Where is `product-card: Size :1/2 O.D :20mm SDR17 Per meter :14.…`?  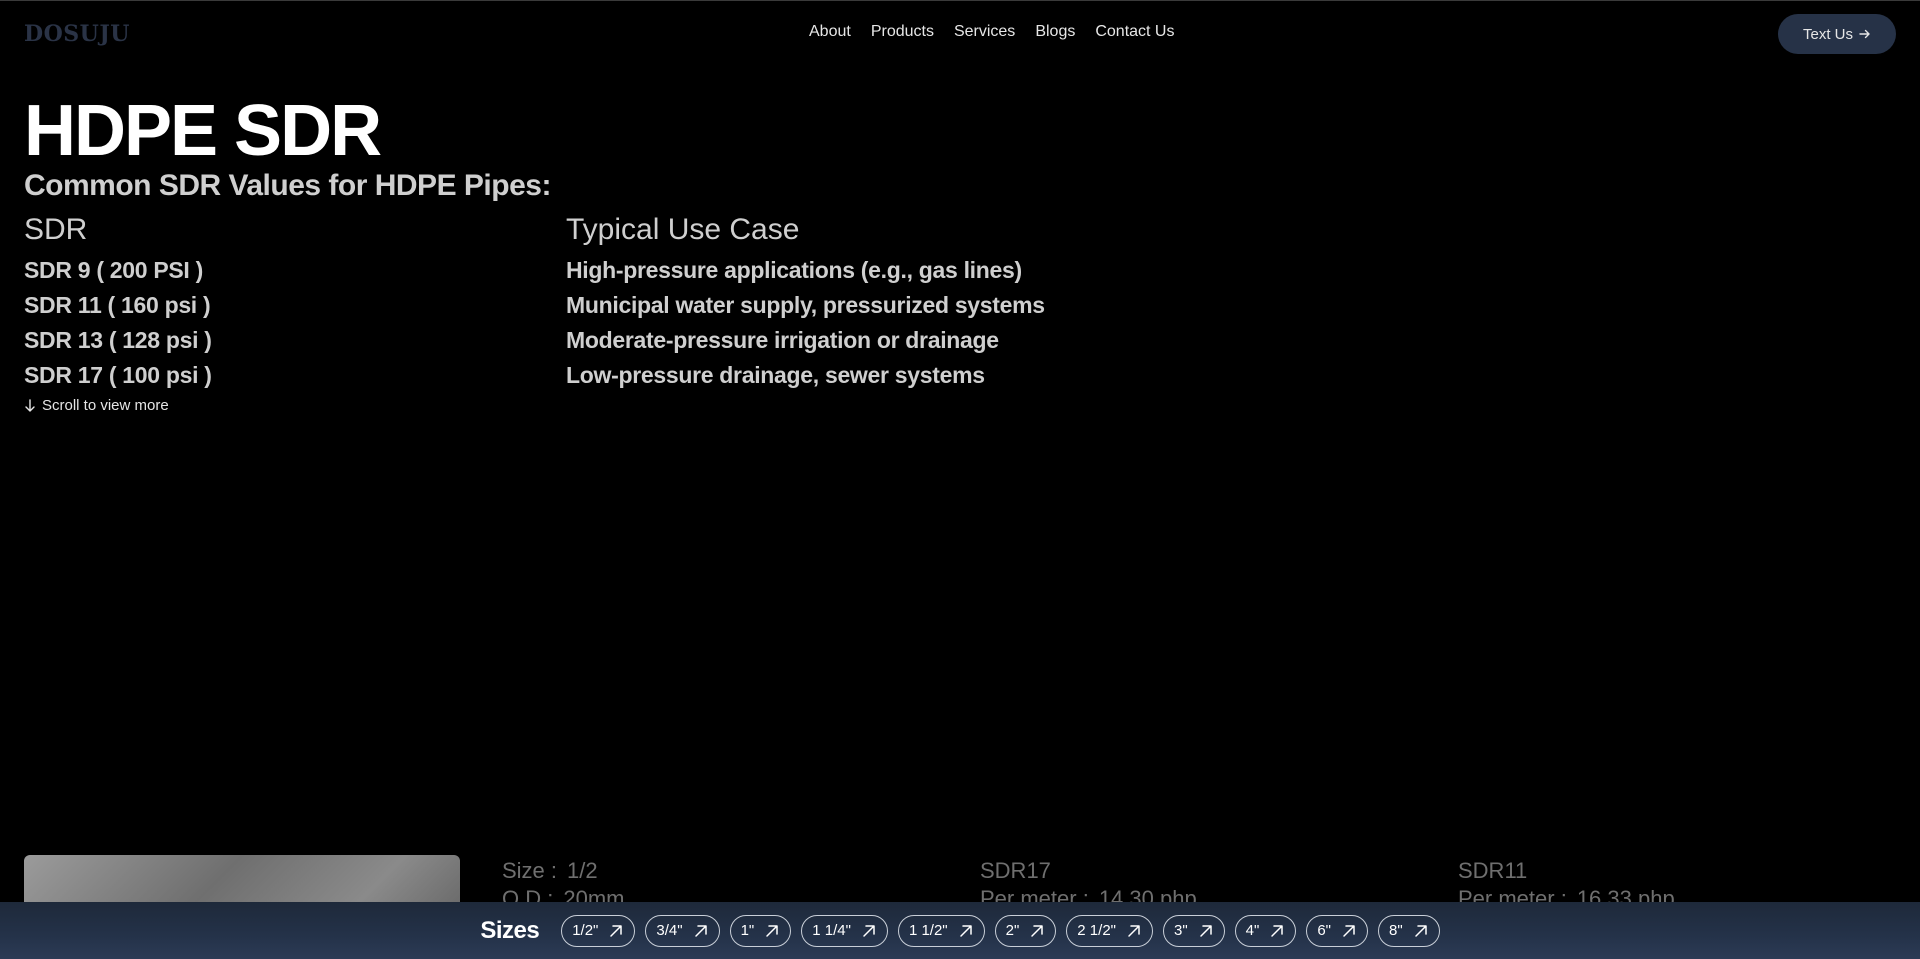
product-card: Size :1/2 O.D :20mm SDR17 Per meter :14.… is located at coordinates (960, 906).